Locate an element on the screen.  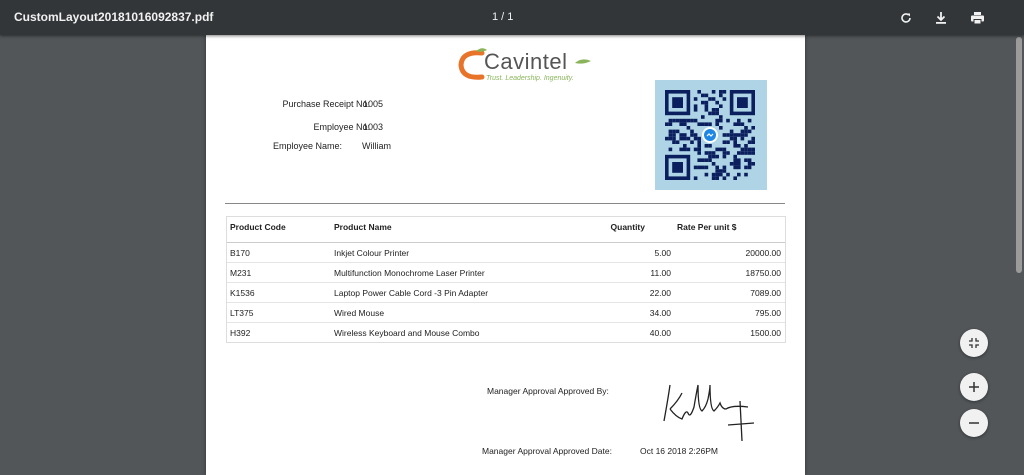
product-name: Wireless Keyboard and Mouse Combo is located at coordinates (407, 333).